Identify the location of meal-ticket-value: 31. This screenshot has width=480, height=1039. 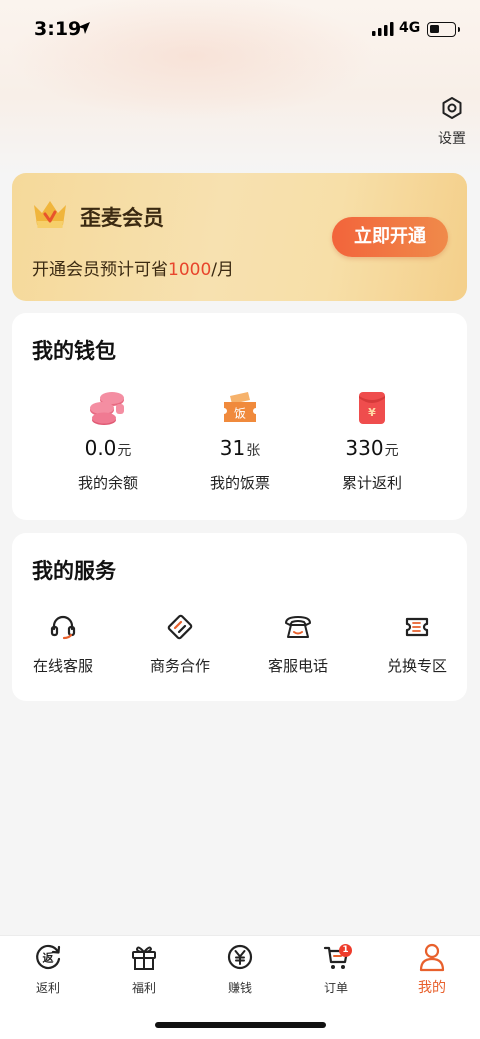
(232, 448).